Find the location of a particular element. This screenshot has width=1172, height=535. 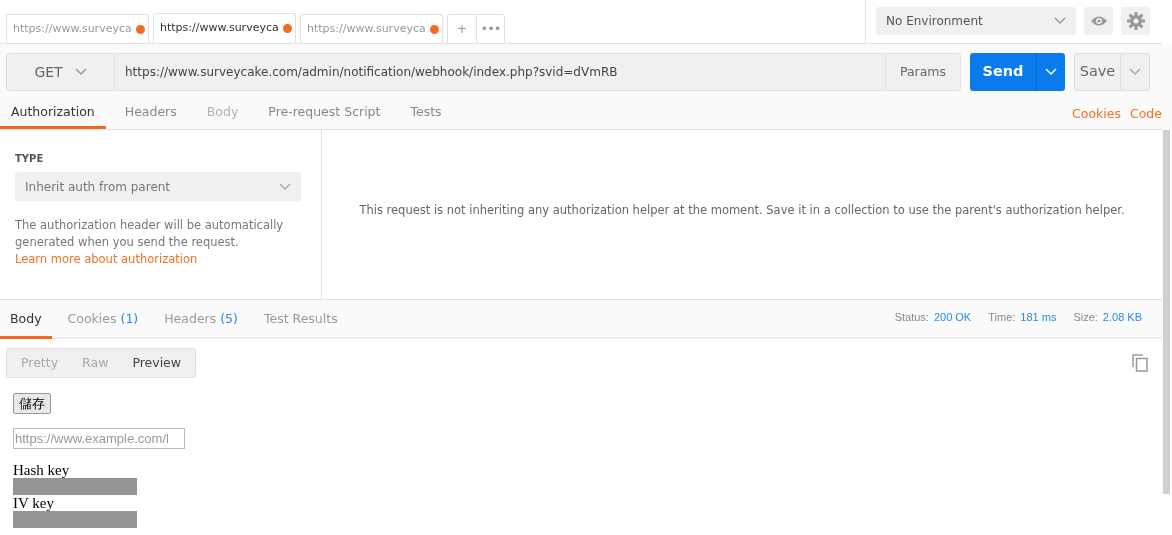

meta-value: 200 OK is located at coordinates (952, 318).